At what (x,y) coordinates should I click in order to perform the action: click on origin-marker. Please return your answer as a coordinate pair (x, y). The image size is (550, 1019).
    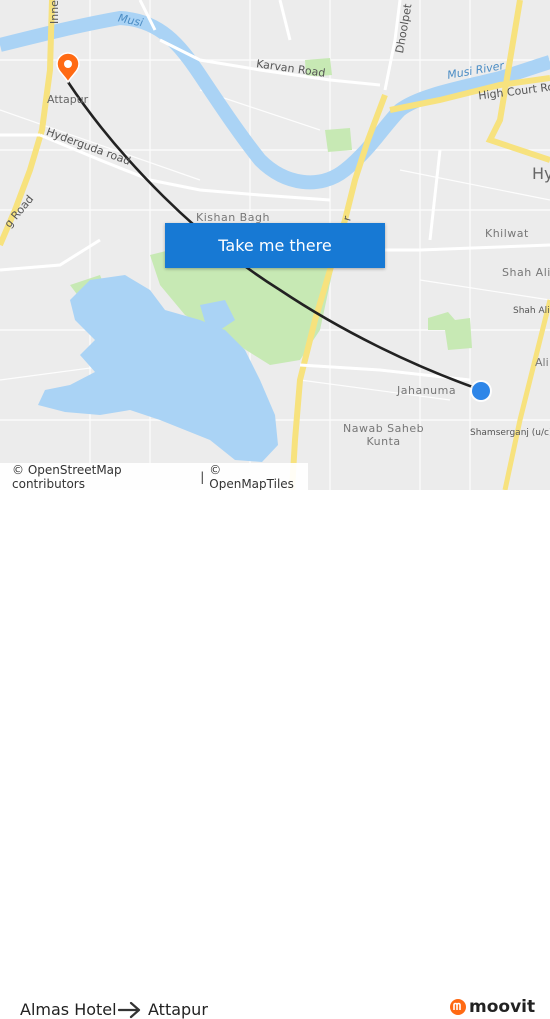
    Looking at the image, I should click on (481, 391).